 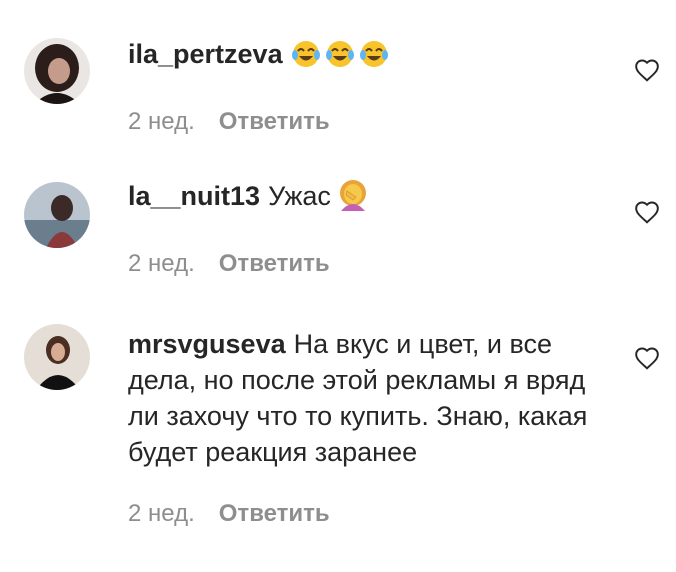 What do you see at coordinates (194, 196) in the screenshot?
I see `comment-username: la__nuit13` at bounding box center [194, 196].